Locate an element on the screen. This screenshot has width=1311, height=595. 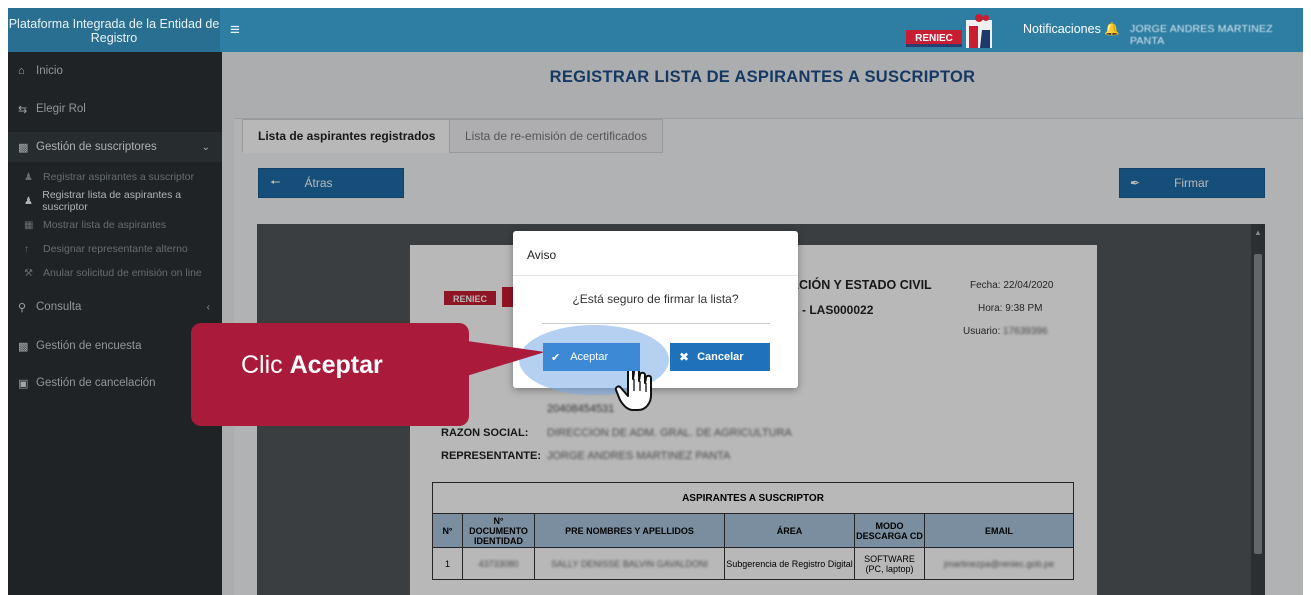
dialog-divider is located at coordinates (655, 275).